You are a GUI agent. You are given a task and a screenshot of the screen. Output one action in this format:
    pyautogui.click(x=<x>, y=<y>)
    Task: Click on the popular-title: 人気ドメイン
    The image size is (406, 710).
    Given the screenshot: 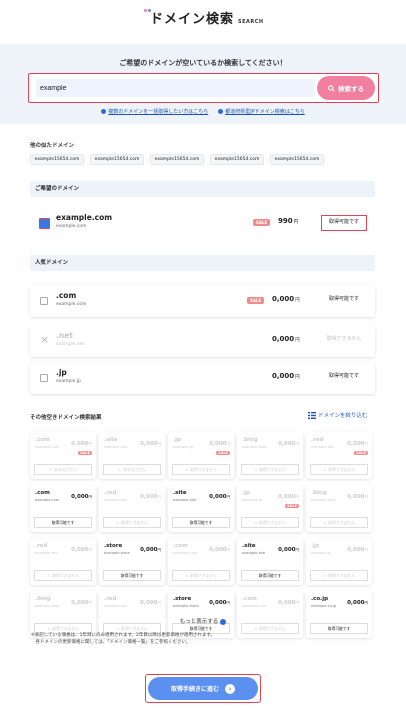 What is the action you would take?
    pyautogui.click(x=202, y=263)
    